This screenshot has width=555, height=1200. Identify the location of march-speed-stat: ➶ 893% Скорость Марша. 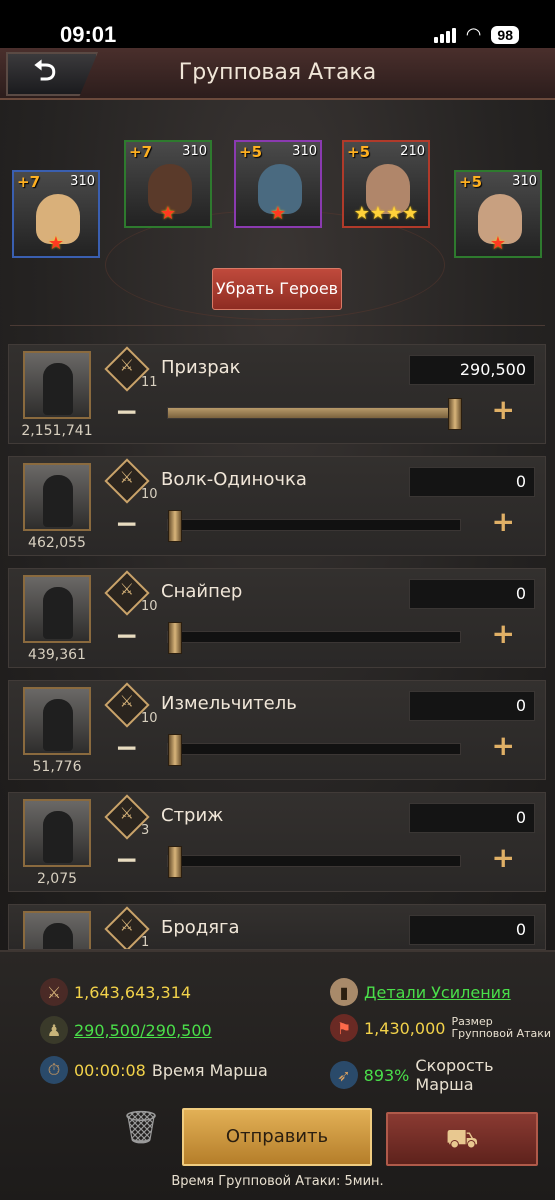
(442, 1075).